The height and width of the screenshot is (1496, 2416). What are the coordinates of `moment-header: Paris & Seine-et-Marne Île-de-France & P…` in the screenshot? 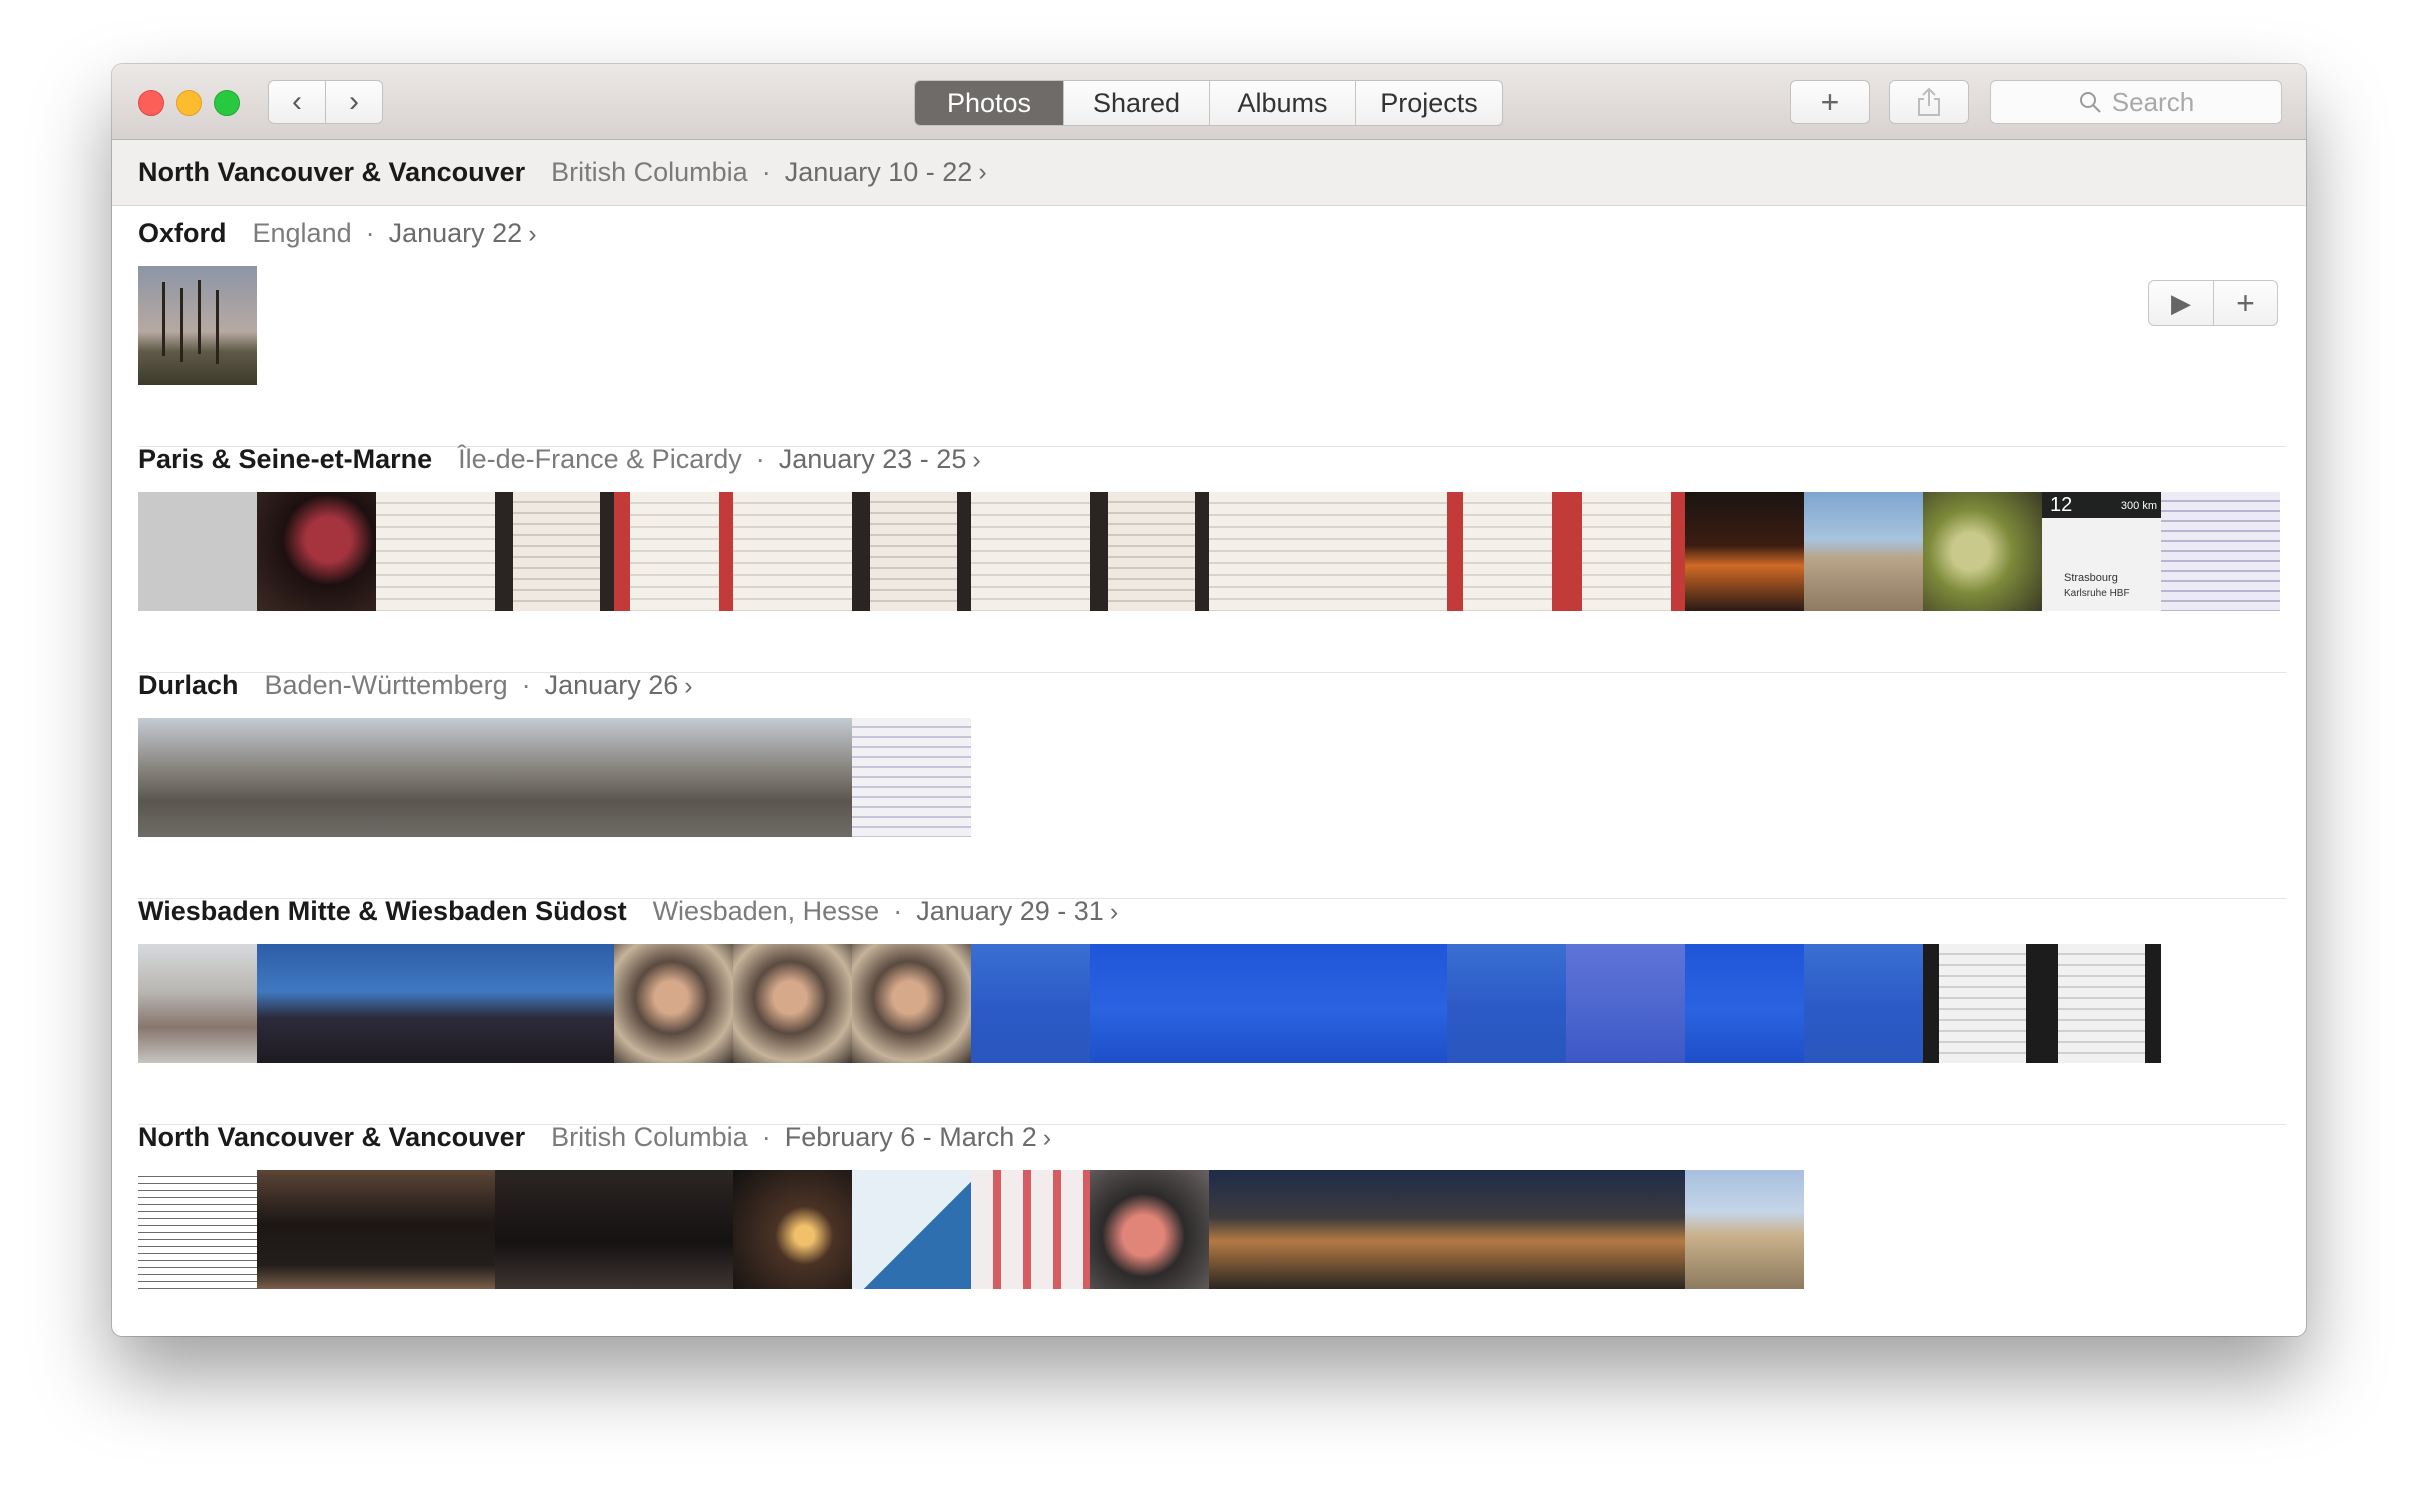 It's located at (559, 459).